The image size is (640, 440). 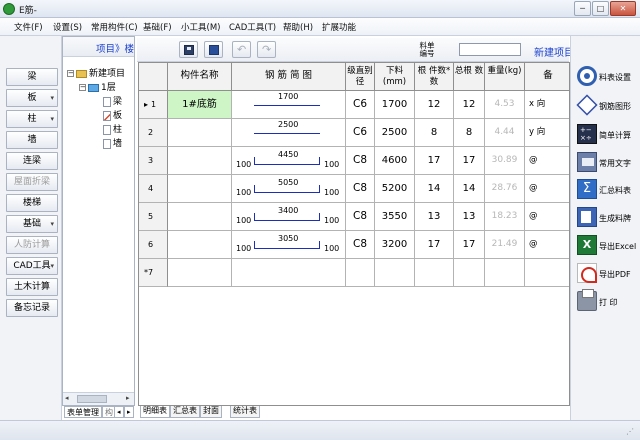 What do you see at coordinates (395, 161) in the screenshot?
I see `cut-length-cell: 4600` at bounding box center [395, 161].